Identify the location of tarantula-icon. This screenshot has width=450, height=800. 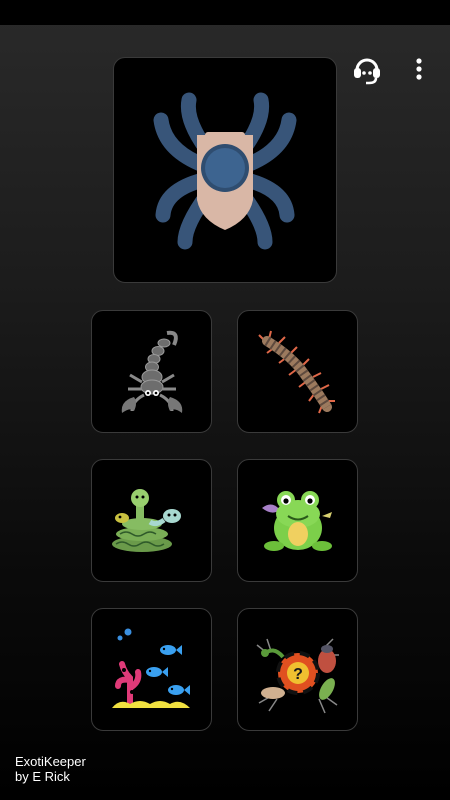
(225, 171).